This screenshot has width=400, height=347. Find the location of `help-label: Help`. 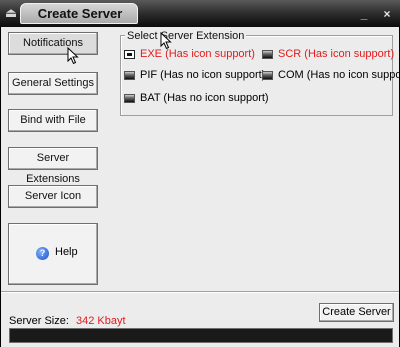

help-label: Help is located at coordinates (66, 252).